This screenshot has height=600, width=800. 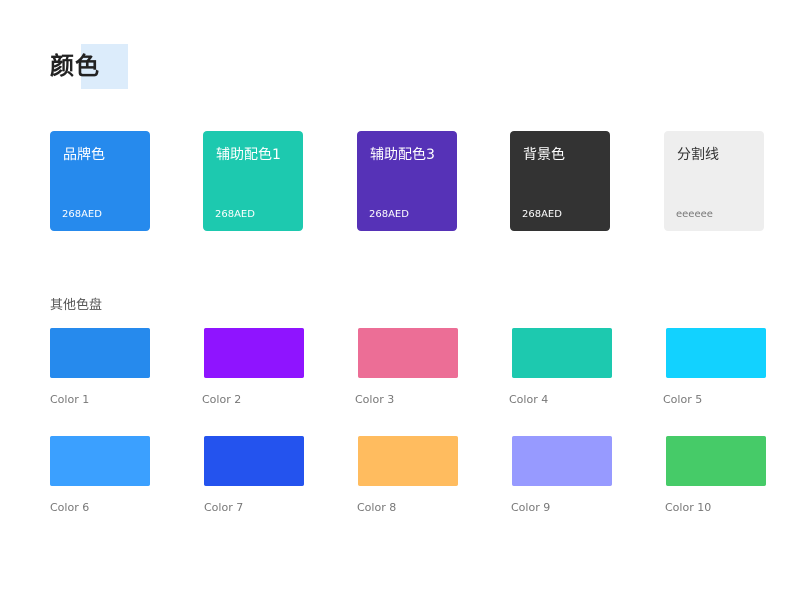 I want to click on page-title: 颜色, so click(x=75, y=66).